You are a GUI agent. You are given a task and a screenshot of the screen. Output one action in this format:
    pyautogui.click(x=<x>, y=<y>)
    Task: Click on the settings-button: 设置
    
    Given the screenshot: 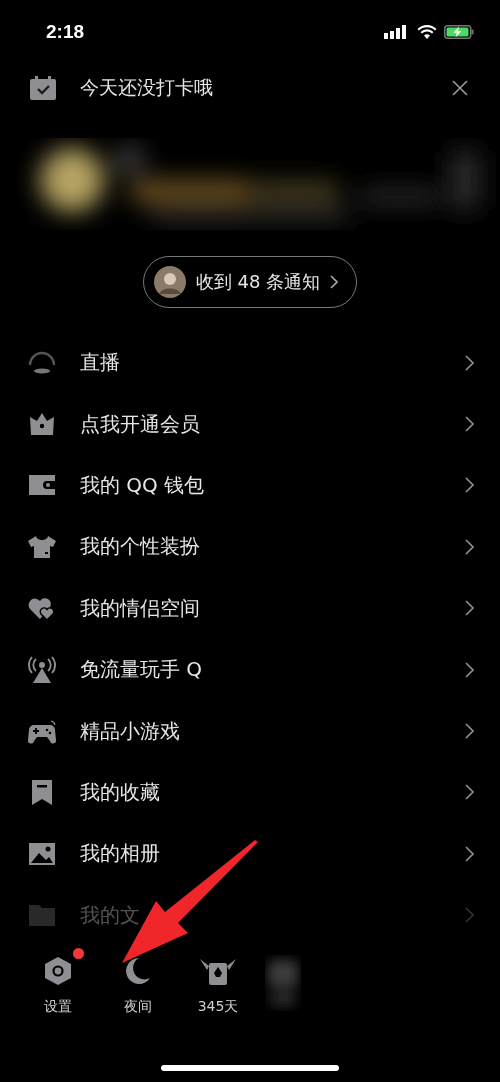 What is the action you would take?
    pyautogui.click(x=58, y=981)
    